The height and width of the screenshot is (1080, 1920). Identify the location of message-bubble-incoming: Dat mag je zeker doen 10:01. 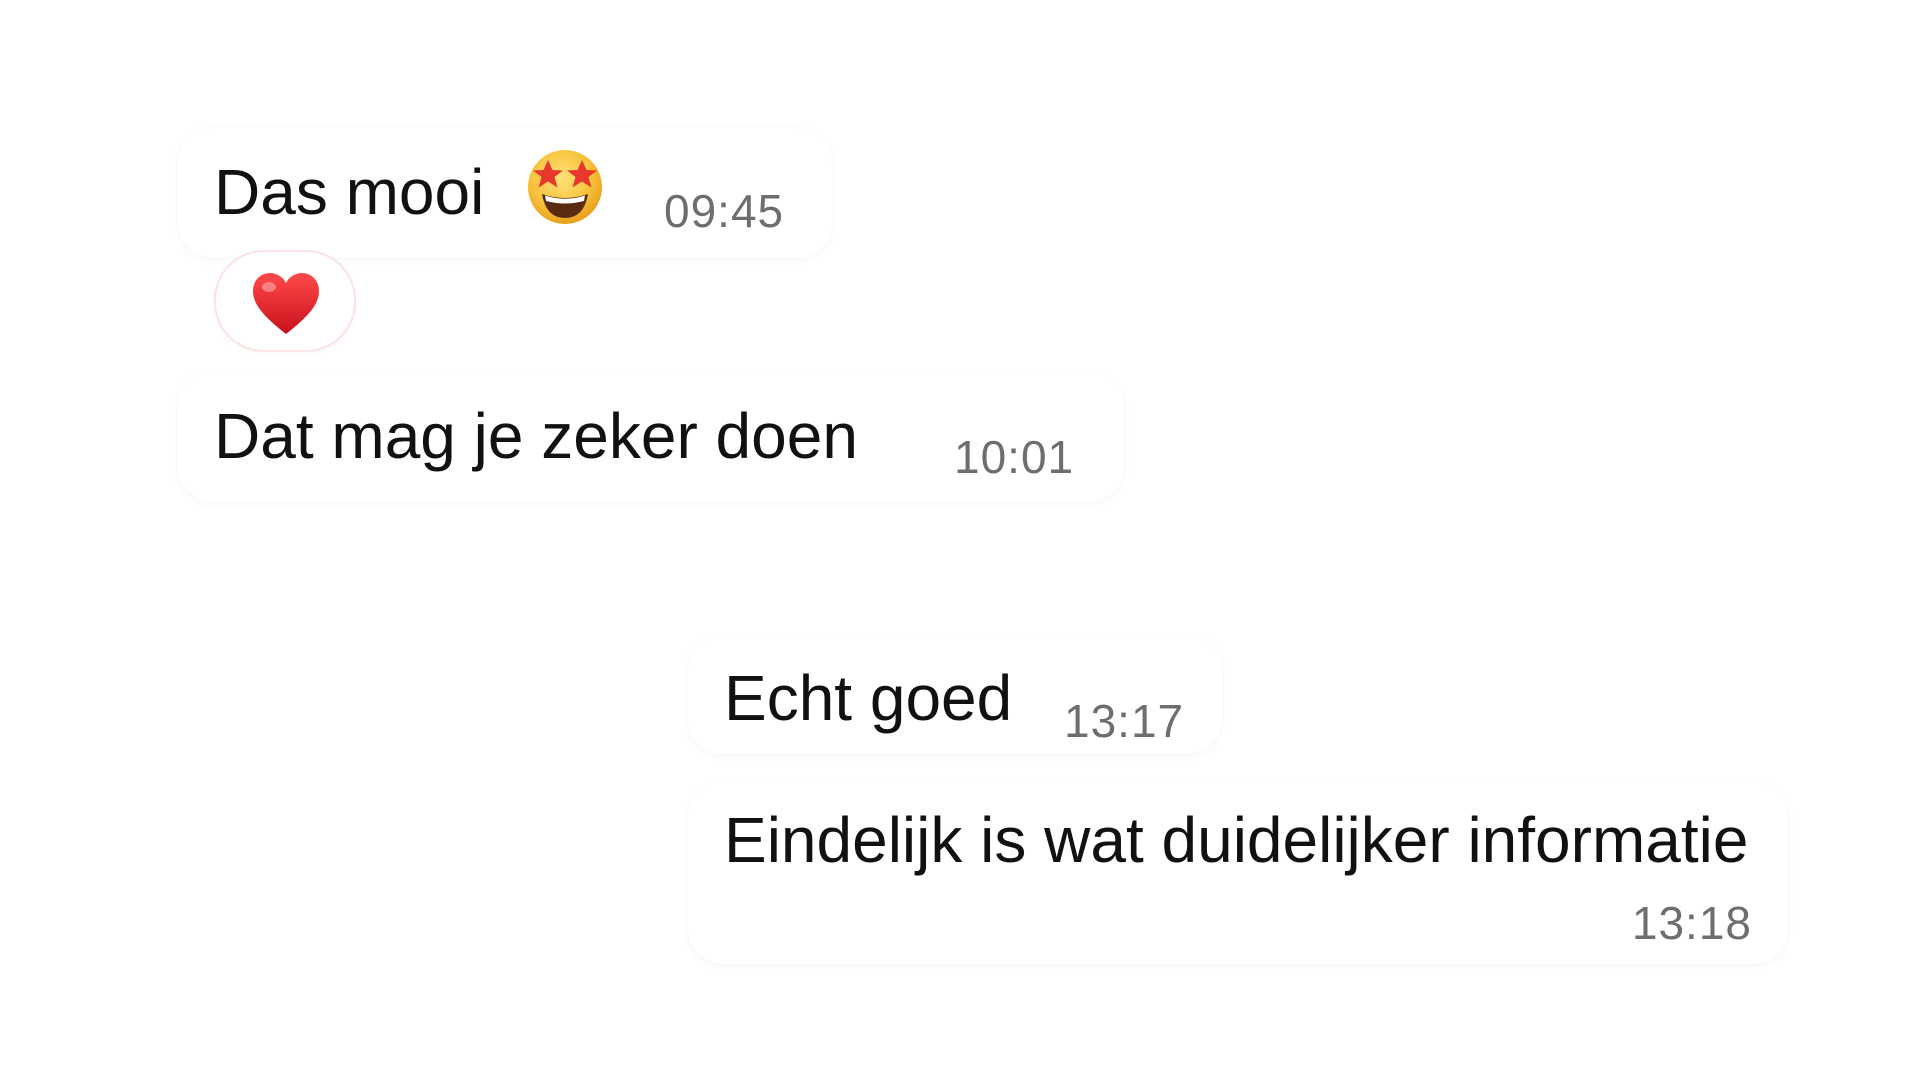
(651, 437).